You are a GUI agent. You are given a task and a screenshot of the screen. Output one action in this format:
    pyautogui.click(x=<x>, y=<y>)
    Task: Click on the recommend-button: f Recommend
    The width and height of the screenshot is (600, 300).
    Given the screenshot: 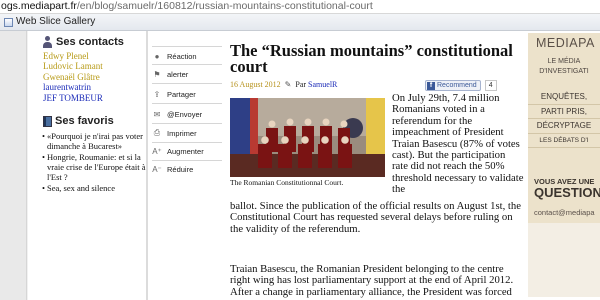 What is the action you would take?
    pyautogui.click(x=453, y=85)
    